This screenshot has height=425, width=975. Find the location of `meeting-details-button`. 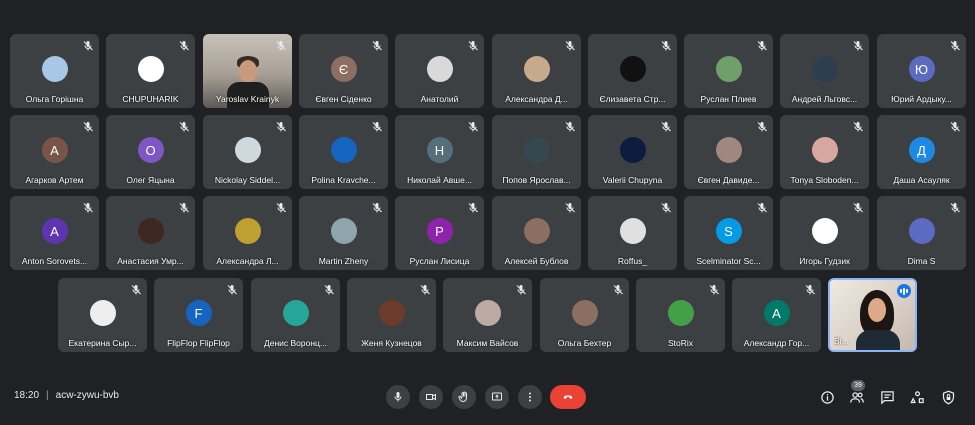

meeting-details-button is located at coordinates (827, 397).